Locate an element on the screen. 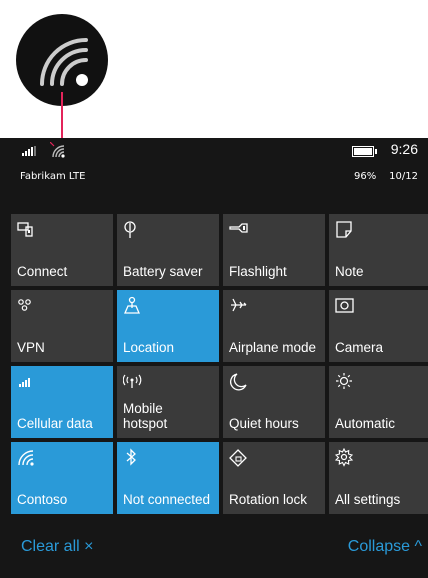 This screenshot has height=578, width=428. tile-label: Cellular data is located at coordinates (55, 423).